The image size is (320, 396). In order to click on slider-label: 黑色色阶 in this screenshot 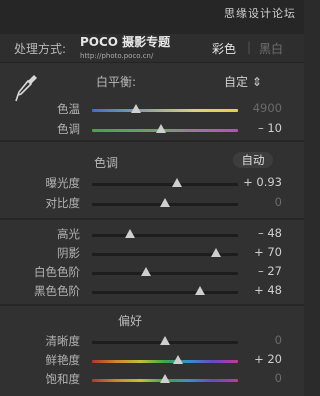, I will do `click(57, 291)`.